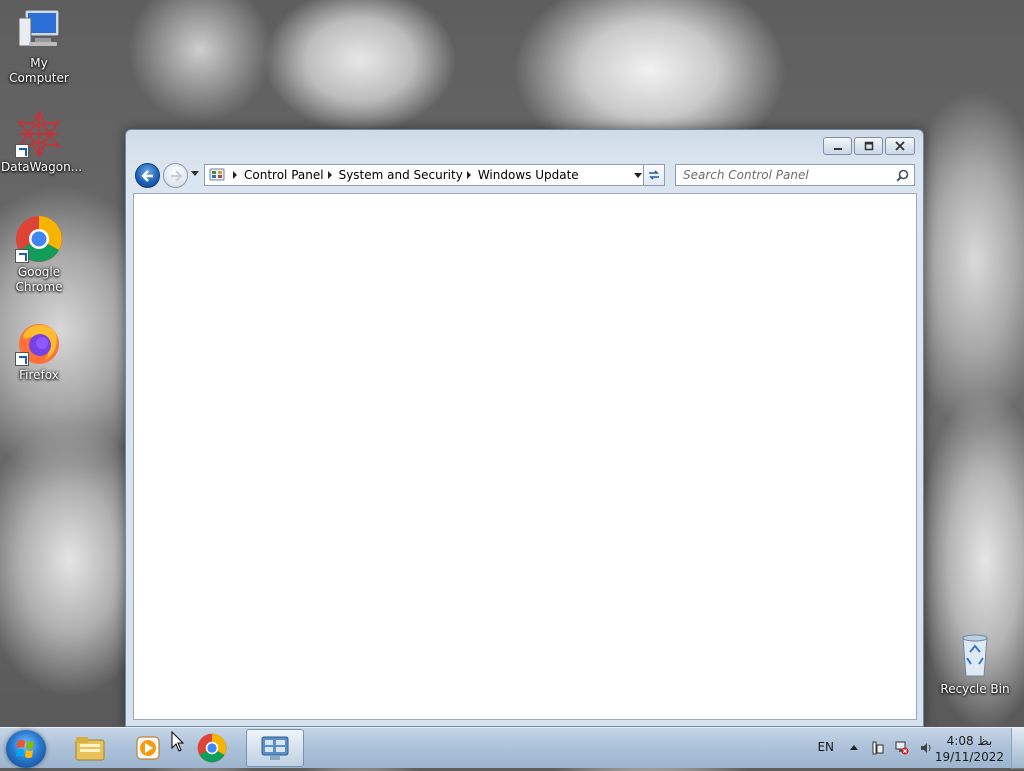  I want to click on computer-icon, so click(39, 30).